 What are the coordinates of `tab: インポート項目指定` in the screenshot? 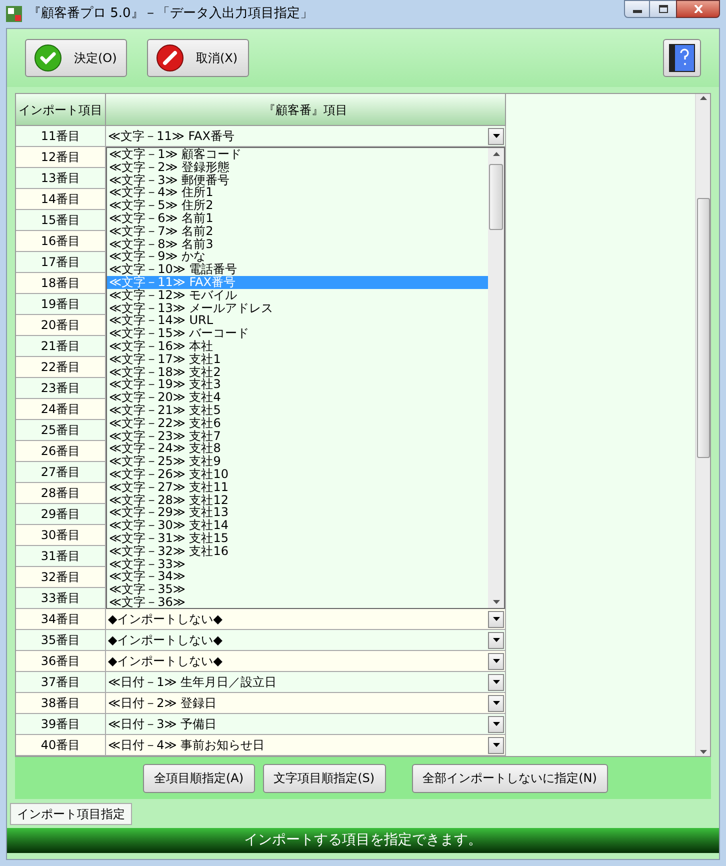 It's located at (71, 814).